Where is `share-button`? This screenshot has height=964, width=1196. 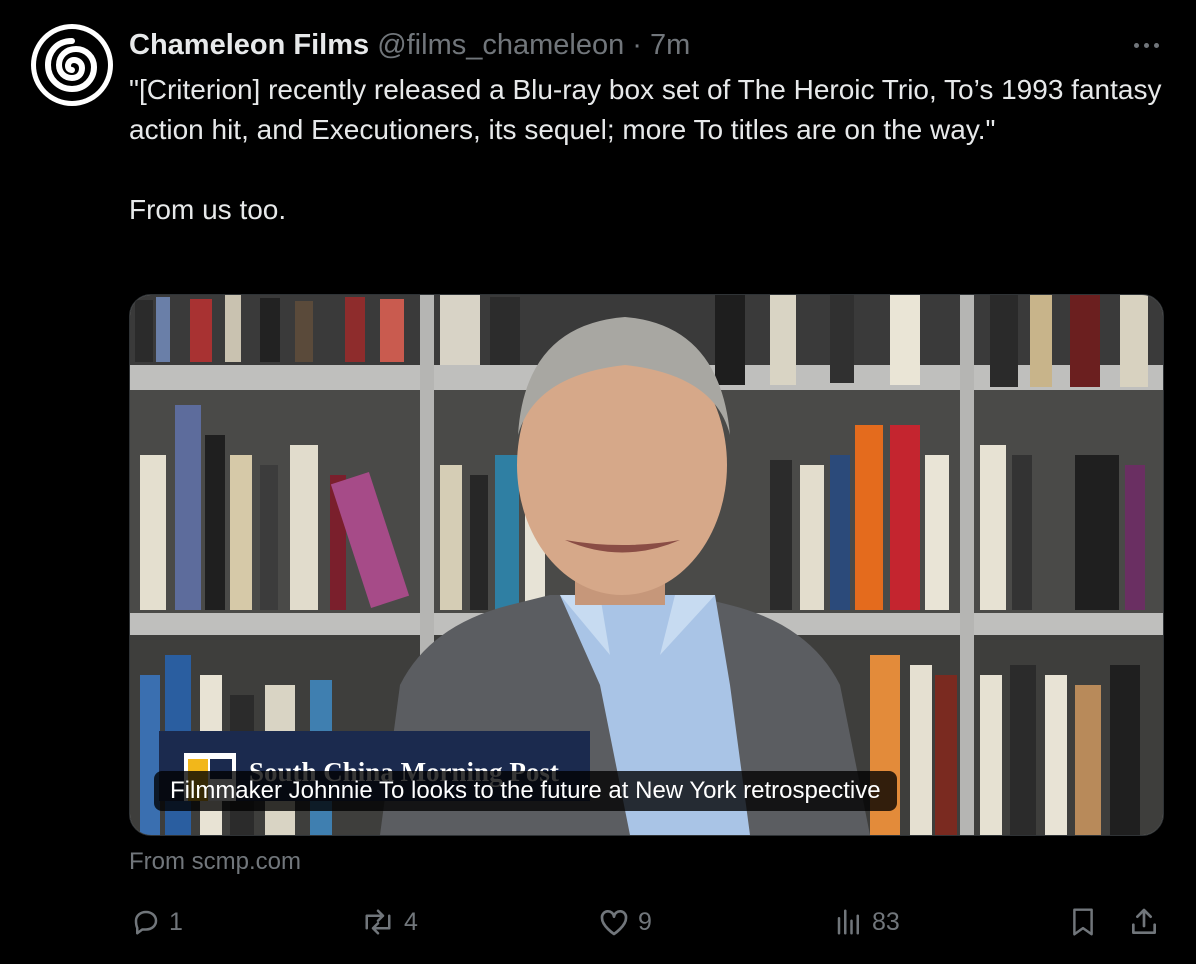 share-button is located at coordinates (1144, 922).